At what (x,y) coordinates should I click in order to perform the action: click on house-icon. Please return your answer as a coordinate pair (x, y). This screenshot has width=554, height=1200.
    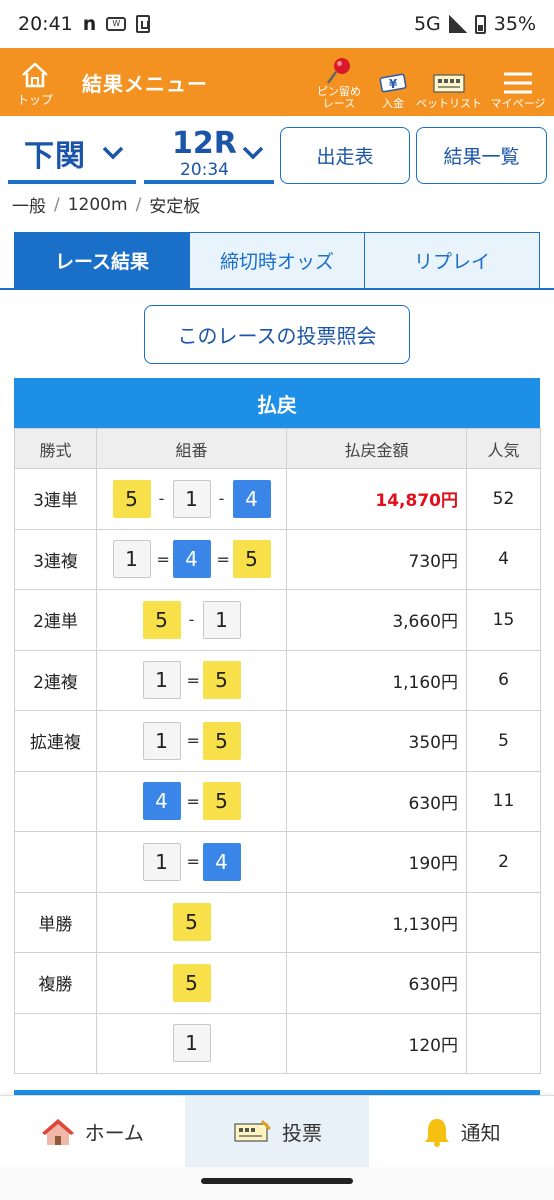
    Looking at the image, I should click on (57, 1131).